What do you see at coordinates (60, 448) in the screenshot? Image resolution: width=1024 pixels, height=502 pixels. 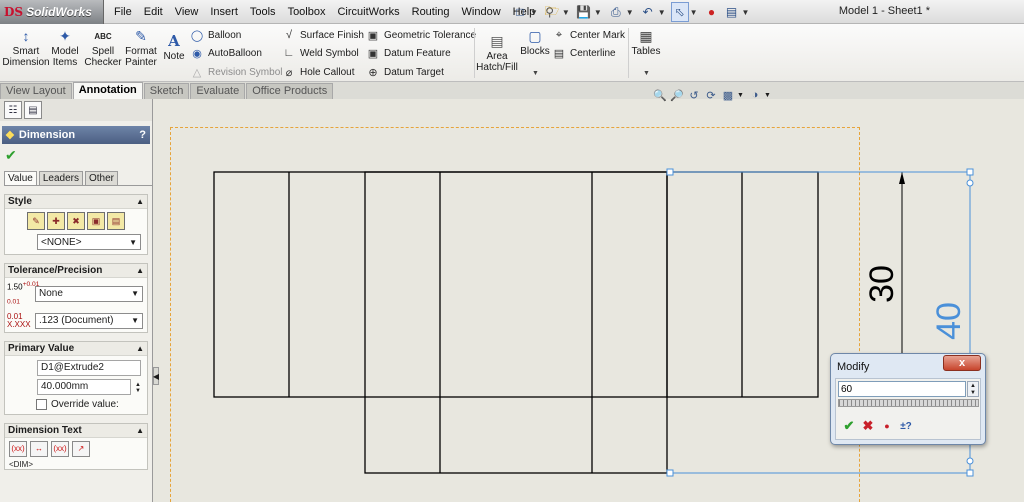 I see `inspection-dimension-icon: (xx)` at bounding box center [60, 448].